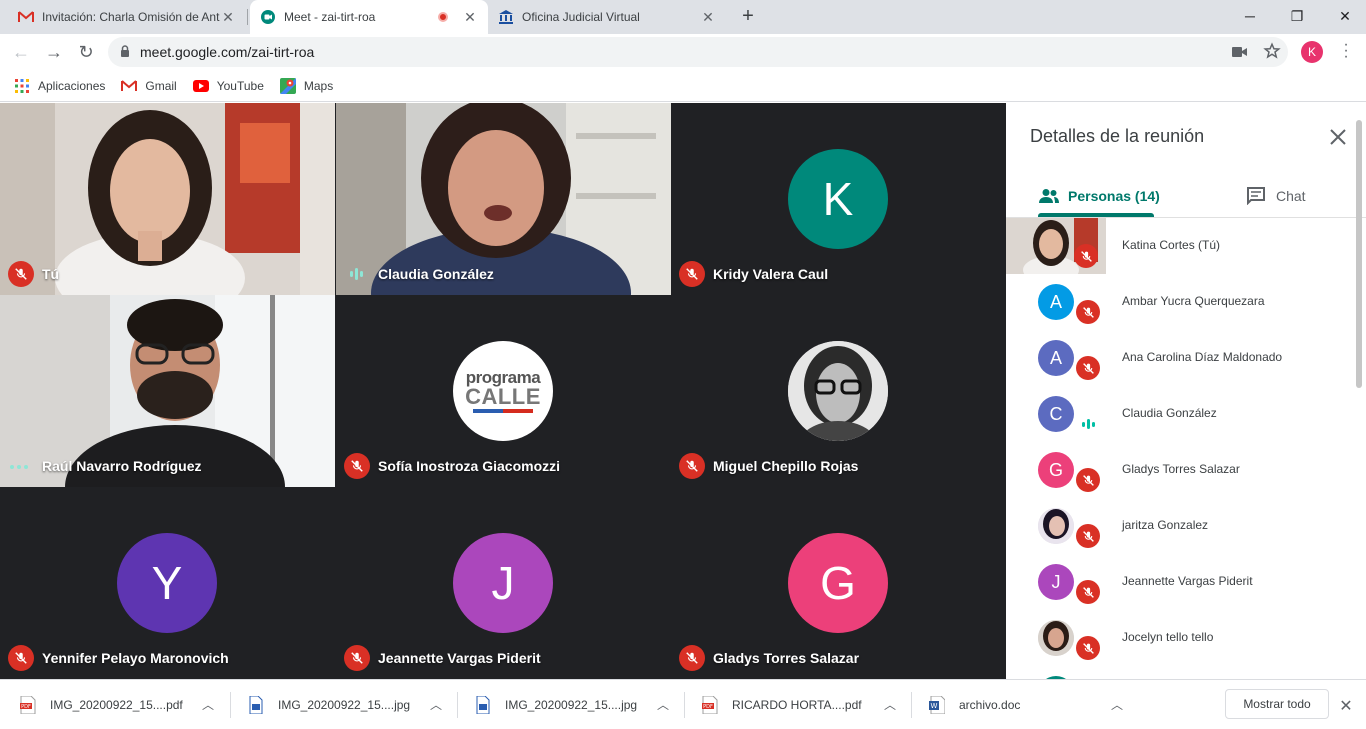 Image resolution: width=1366 pixels, height=729 pixels. What do you see at coordinates (1056, 470) in the screenshot?
I see `participant-list-avatar: G` at bounding box center [1056, 470].